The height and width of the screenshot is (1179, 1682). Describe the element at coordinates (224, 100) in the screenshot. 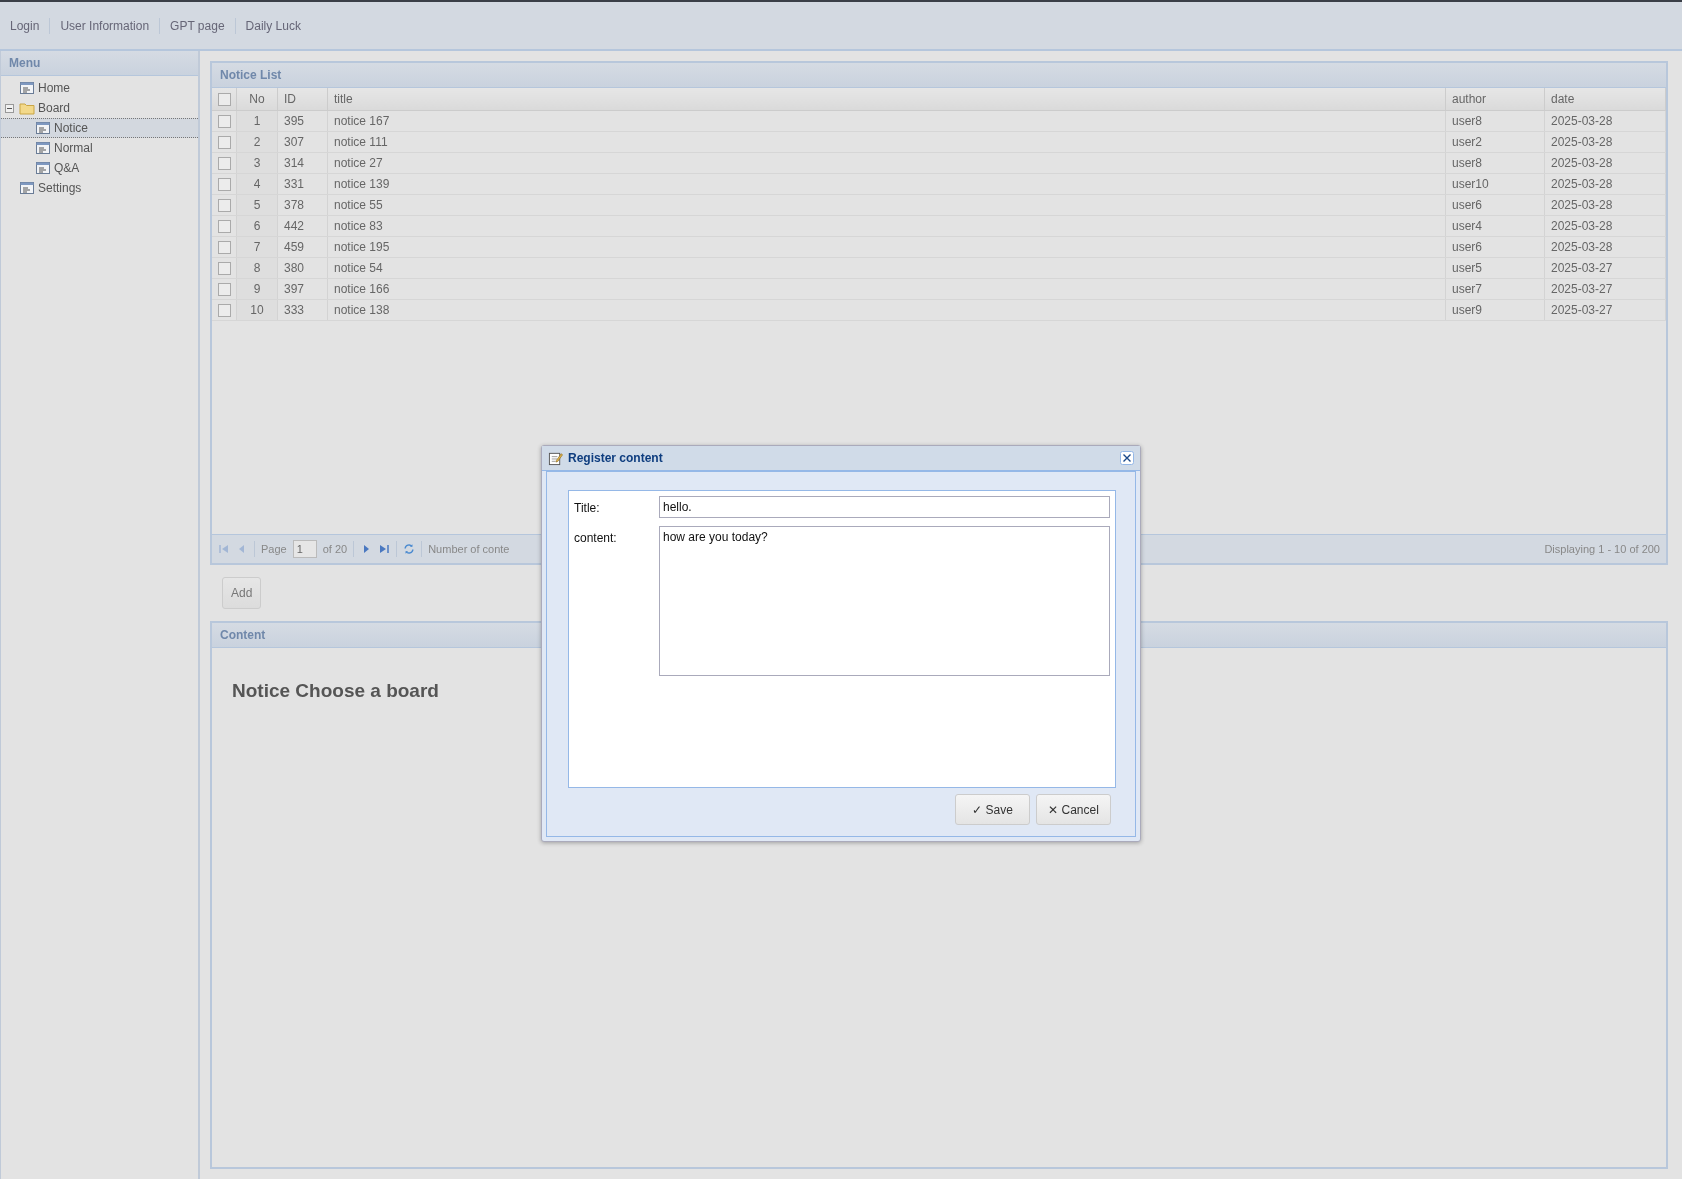

I see `select-all-checkbox` at that location.